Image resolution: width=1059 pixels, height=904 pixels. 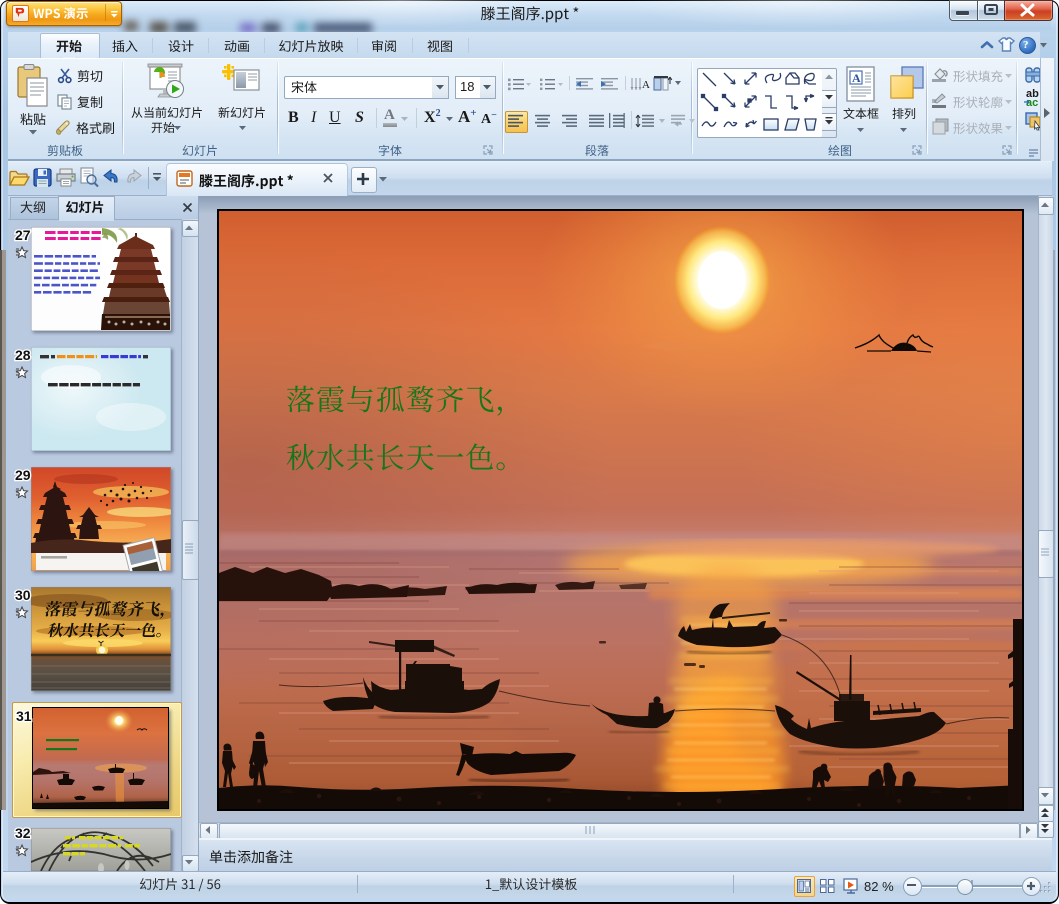 What do you see at coordinates (23, 833) in the screenshot?
I see `svg-text: 32` at bounding box center [23, 833].